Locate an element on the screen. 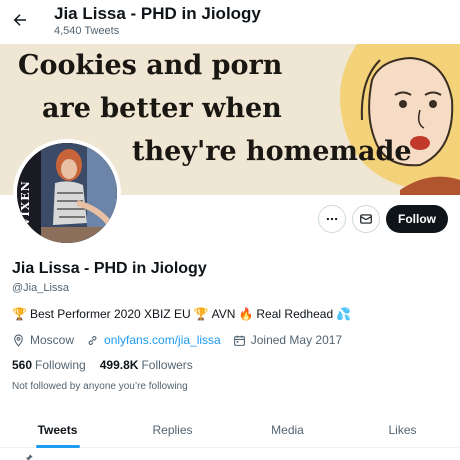 The image size is (460, 460). tab-tweets: Tweets is located at coordinates (57, 431).